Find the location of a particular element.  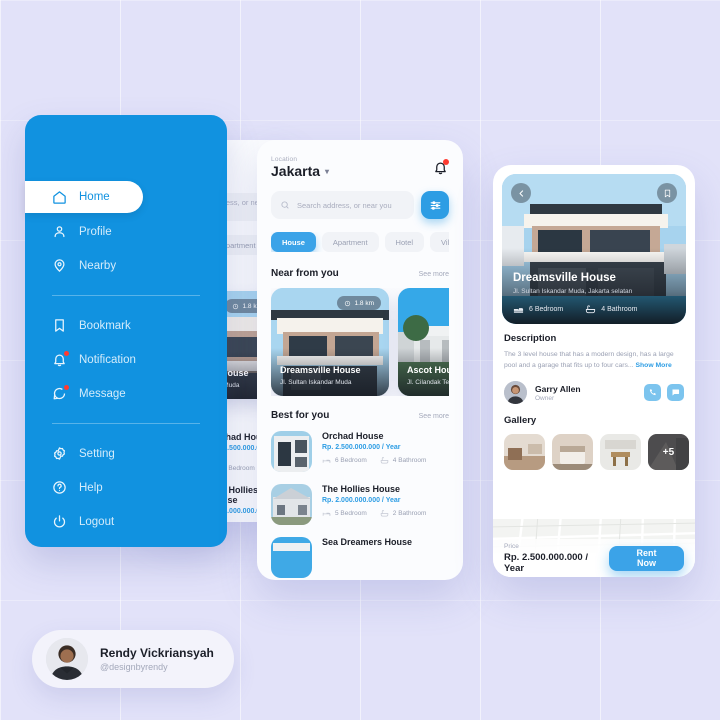

sidebar-item-message: Message is located at coordinates (126, 393).